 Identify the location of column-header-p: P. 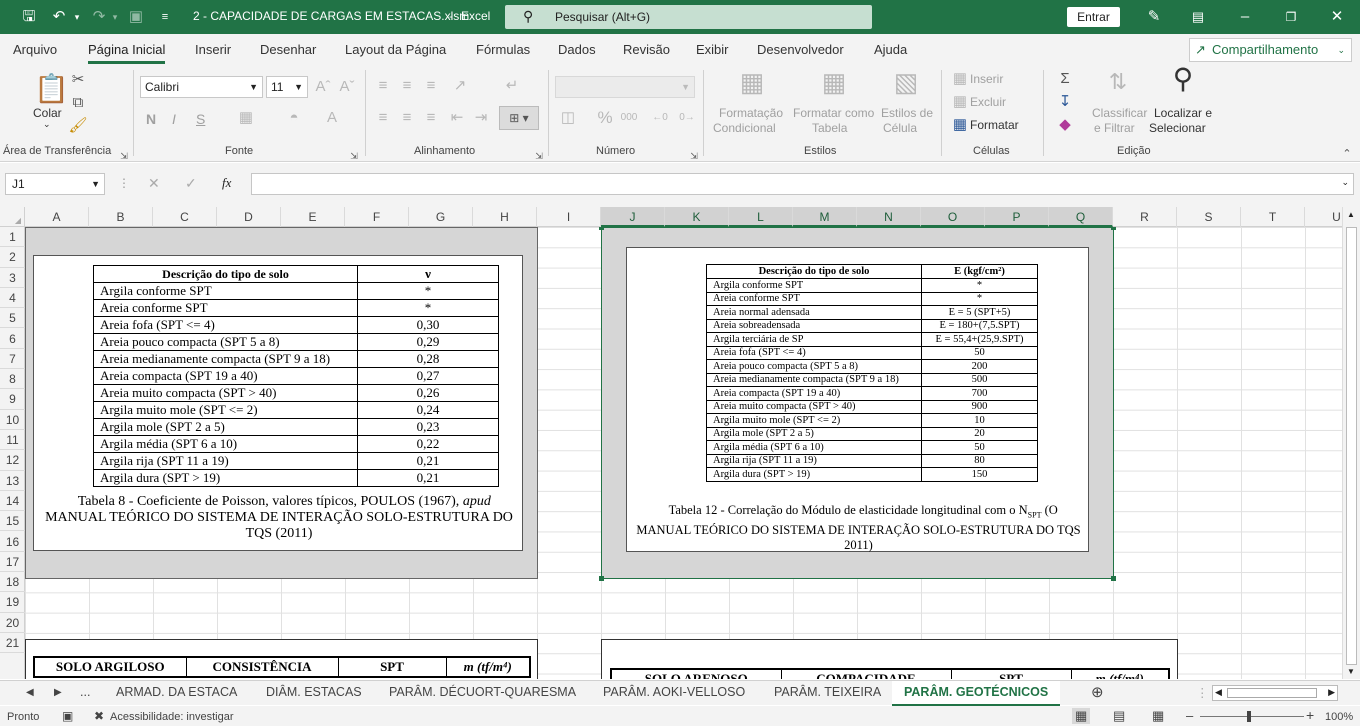
(1017, 217).